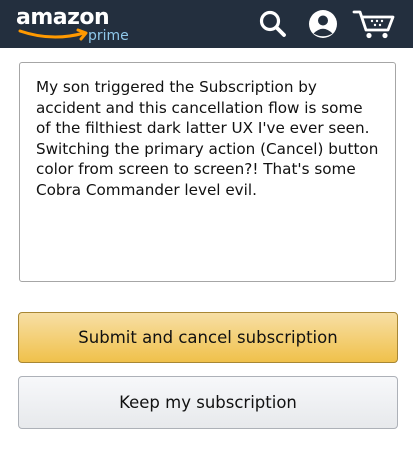 This screenshot has height=449, width=413. Describe the element at coordinates (53, 34) in the screenshot. I see `smile-arrow-icon` at that location.